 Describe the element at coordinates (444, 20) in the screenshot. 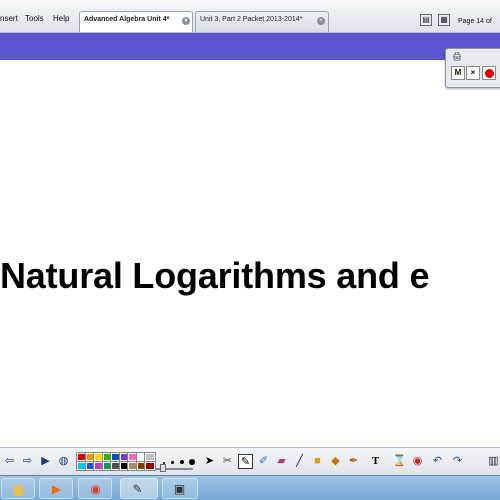

I see `gallery-icon: ▦` at that location.